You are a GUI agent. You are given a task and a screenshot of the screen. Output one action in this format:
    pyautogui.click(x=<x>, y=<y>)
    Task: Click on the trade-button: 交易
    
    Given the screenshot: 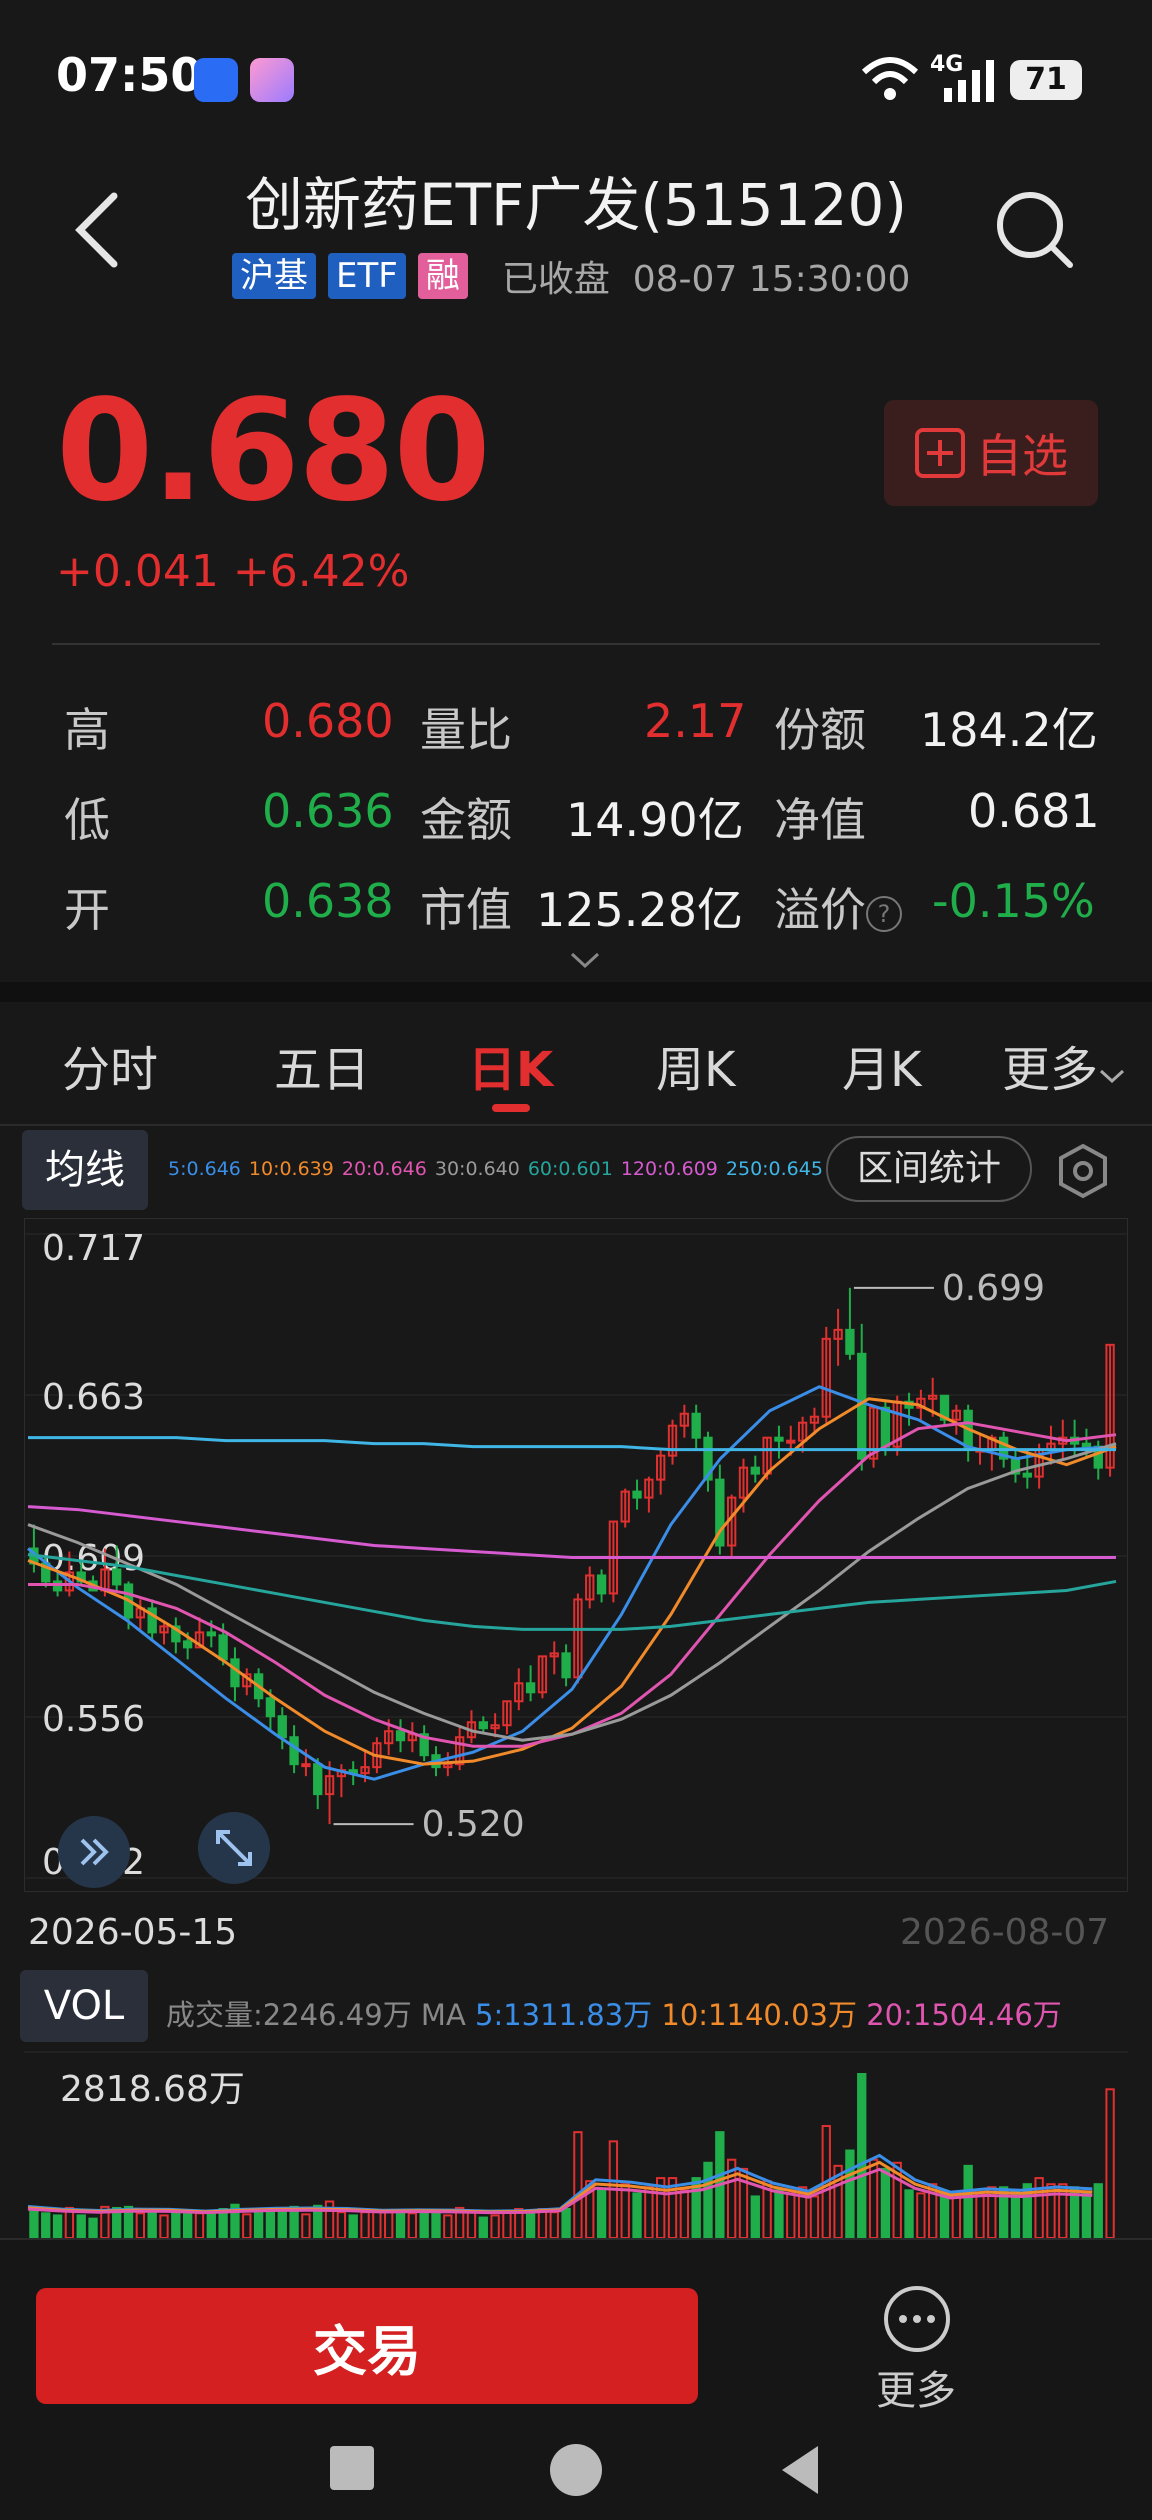 What is the action you would take?
    pyautogui.click(x=367, y=2346)
    